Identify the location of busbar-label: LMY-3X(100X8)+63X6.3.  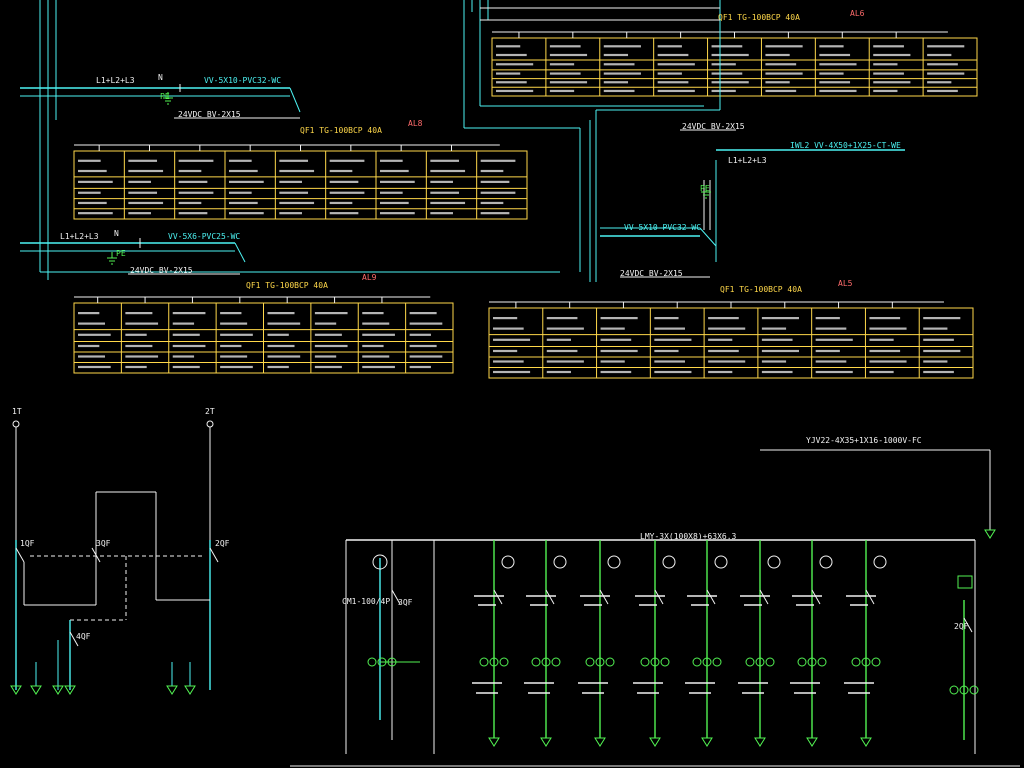
(688, 536).